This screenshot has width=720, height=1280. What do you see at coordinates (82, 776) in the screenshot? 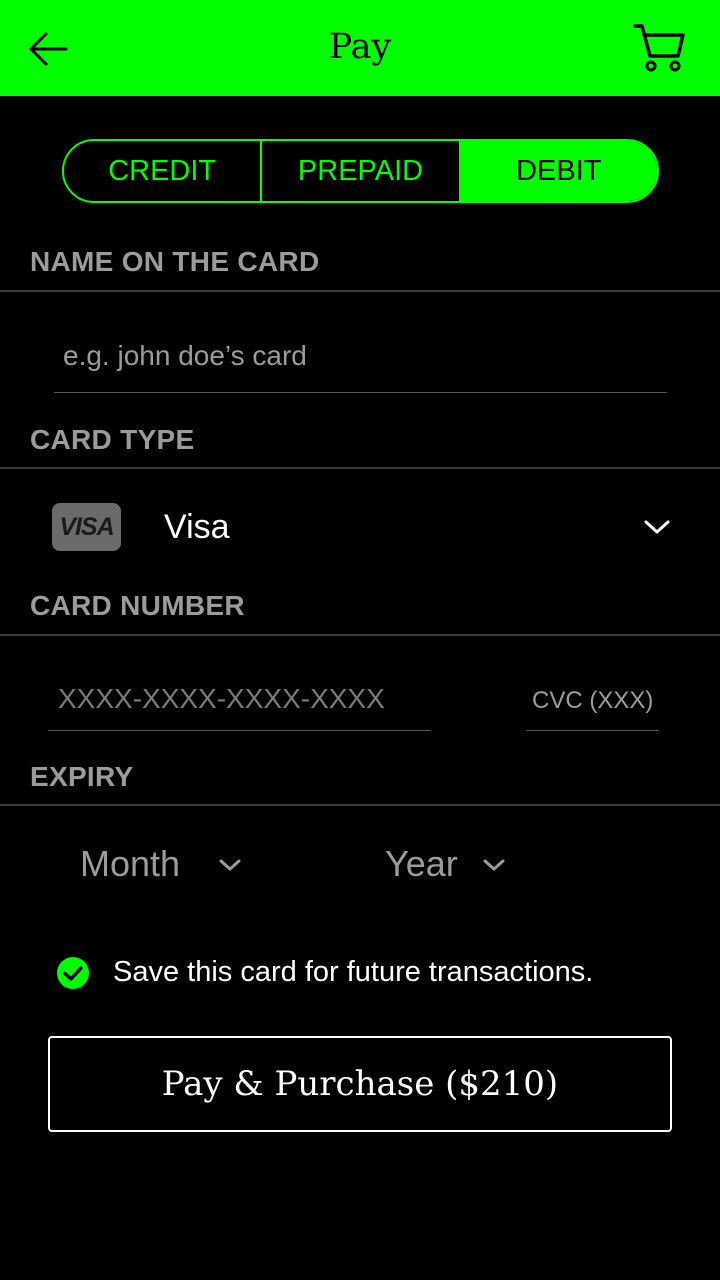
I see `expiry-section-label: EXPIRY` at bounding box center [82, 776].